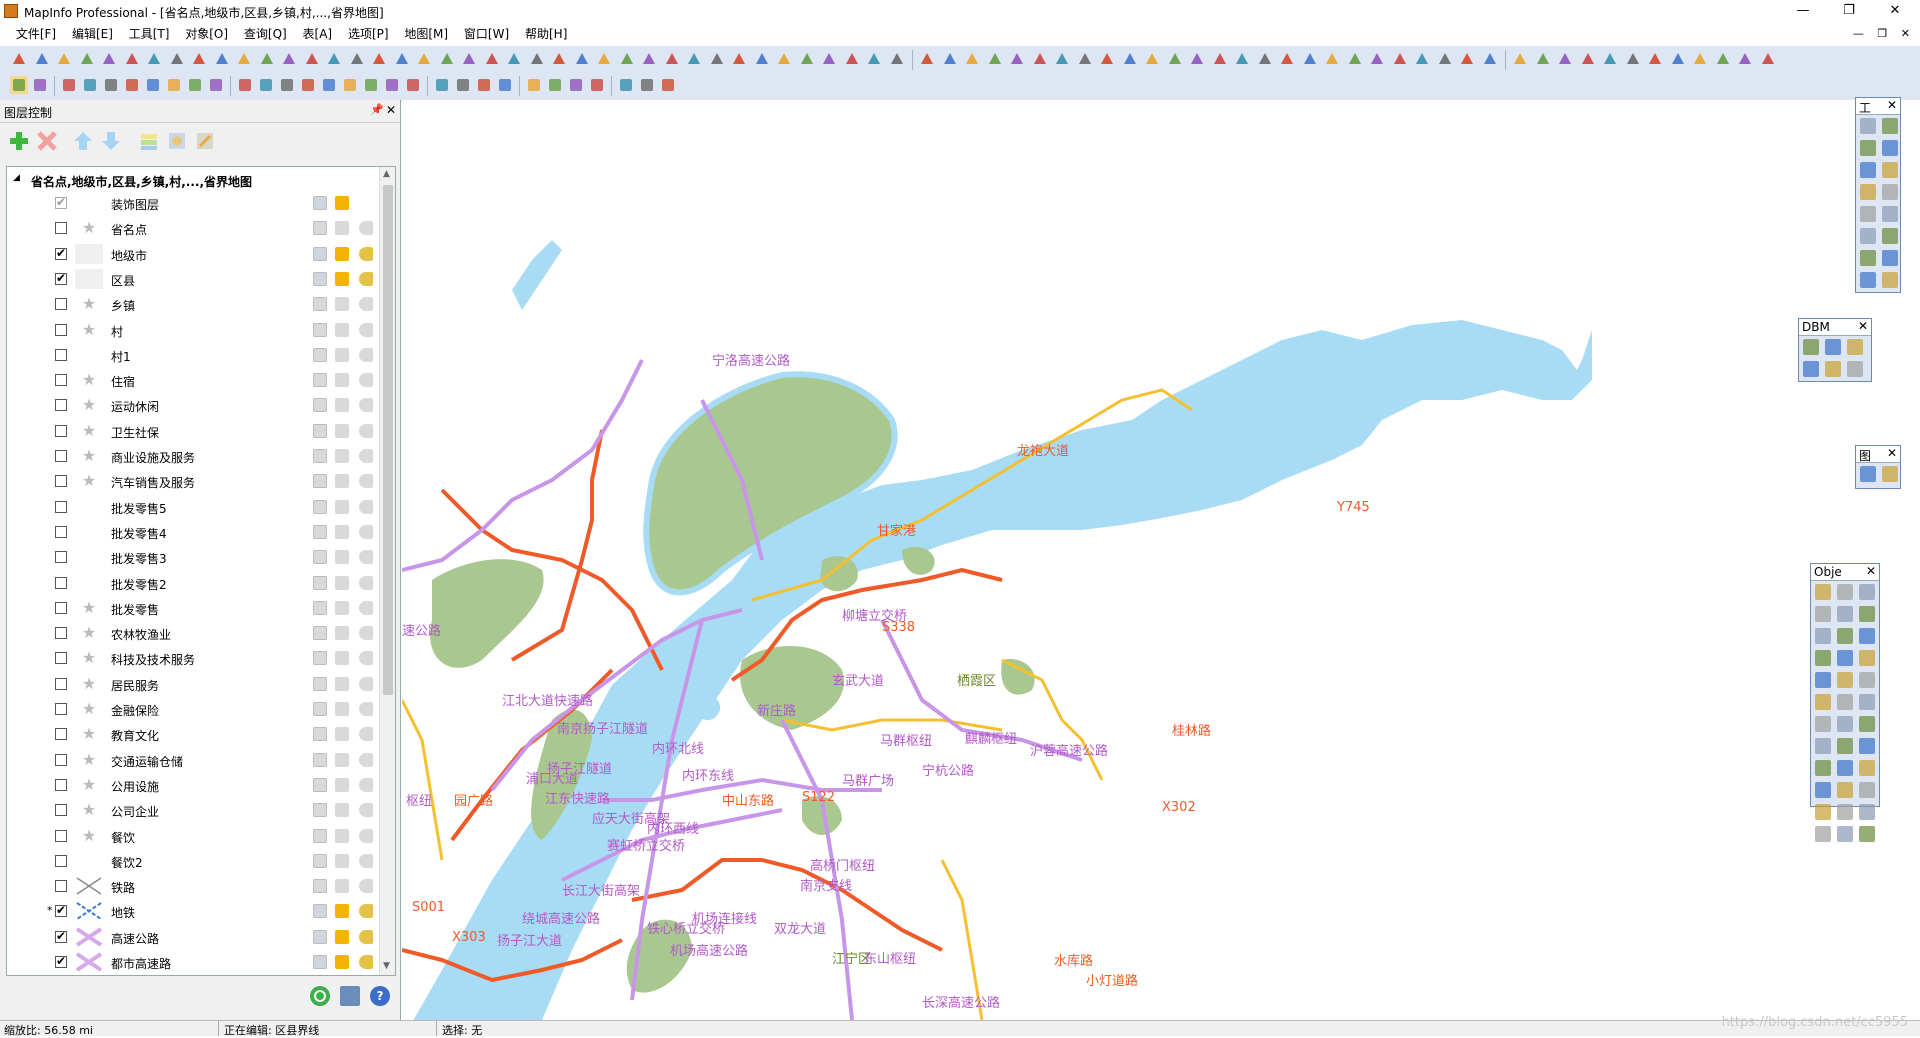  What do you see at coordinates (83, 141) in the screenshot?
I see `move-layer-up-button` at bounding box center [83, 141].